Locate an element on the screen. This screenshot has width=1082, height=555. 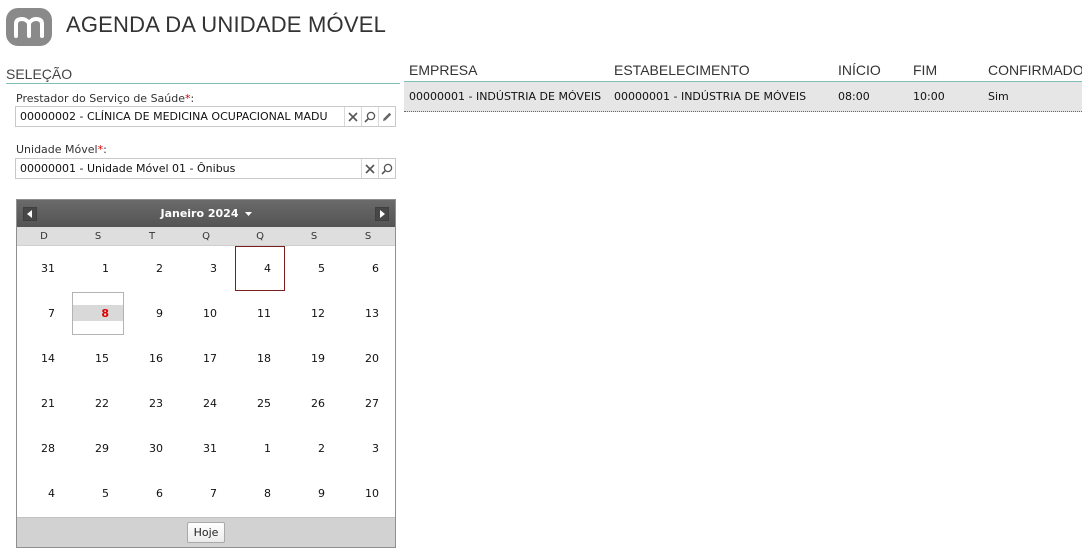
column-header-inicio: INÍCIO is located at coordinates (870, 70).